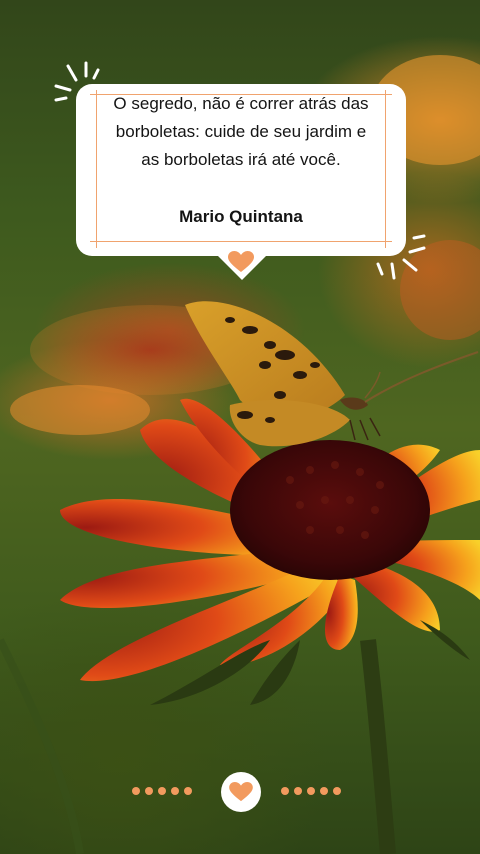 Image resolution: width=480 pixels, height=854 pixels. What do you see at coordinates (241, 241) in the screenshot?
I see `card-frame-line-bottom` at bounding box center [241, 241].